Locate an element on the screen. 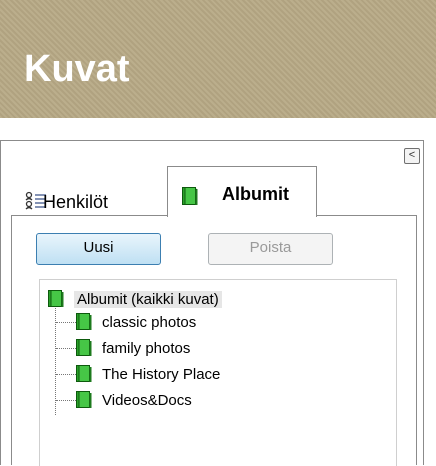  tab-persons: Henkilöt is located at coordinates (86, 194).